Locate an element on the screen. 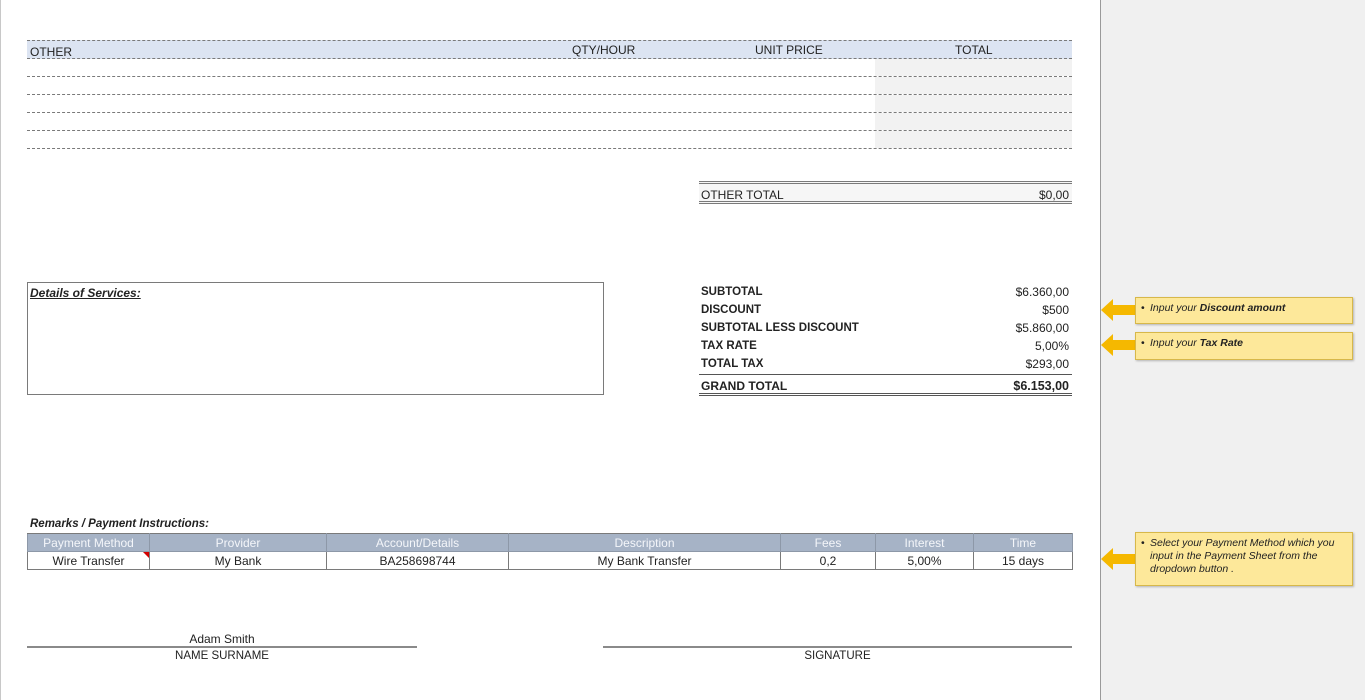  payment-header-cell: Provider is located at coordinates (238, 542).